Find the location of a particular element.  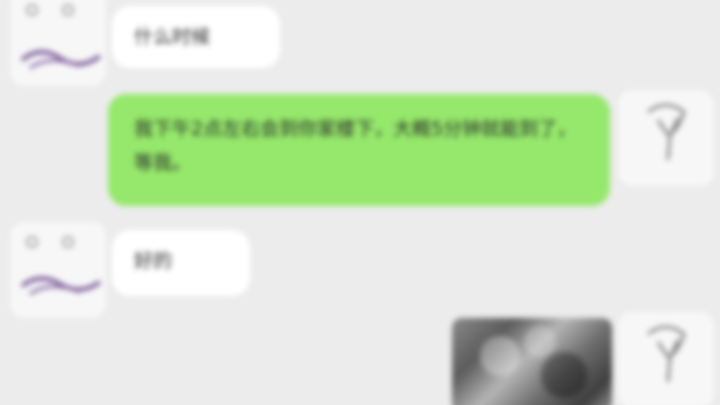

message-bubble-incoming: 什么时候 is located at coordinates (196, 37).